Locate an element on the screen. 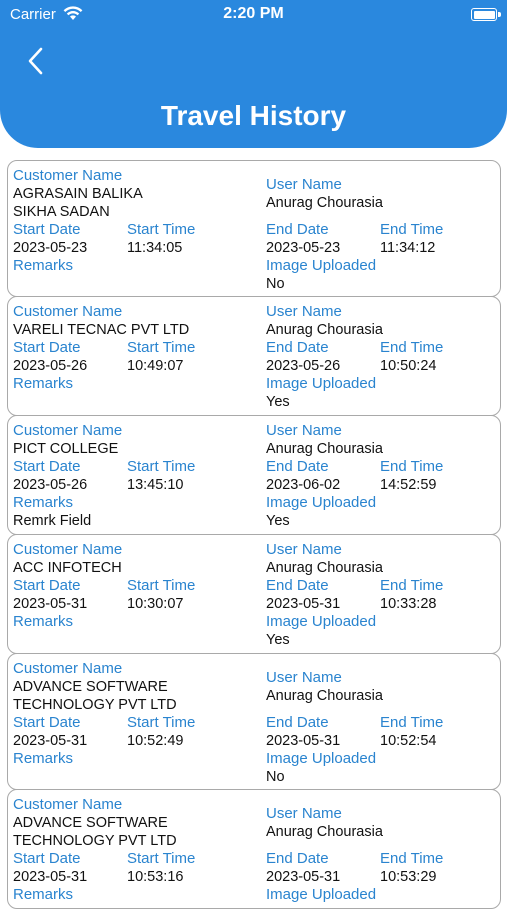  image-uploaded-value: No is located at coordinates (275, 284).